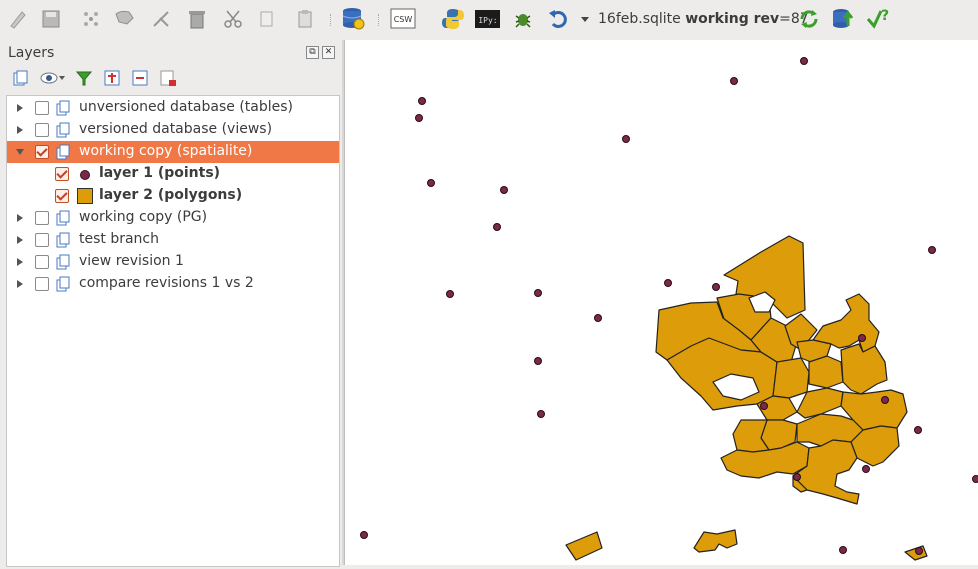 This screenshot has height=569, width=978. Describe the element at coordinates (809, 19) in the screenshot. I see `refresh-icon` at that location.